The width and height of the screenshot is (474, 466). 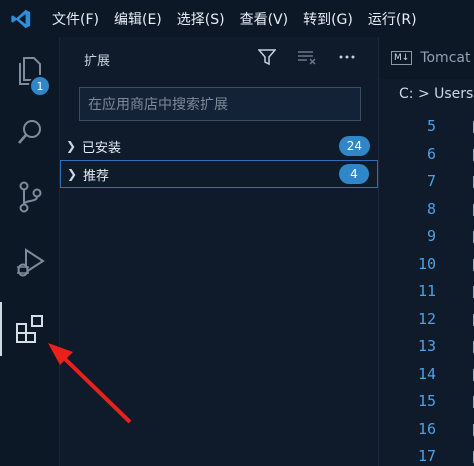 I want to click on run-debug-icon, so click(x=30, y=262).